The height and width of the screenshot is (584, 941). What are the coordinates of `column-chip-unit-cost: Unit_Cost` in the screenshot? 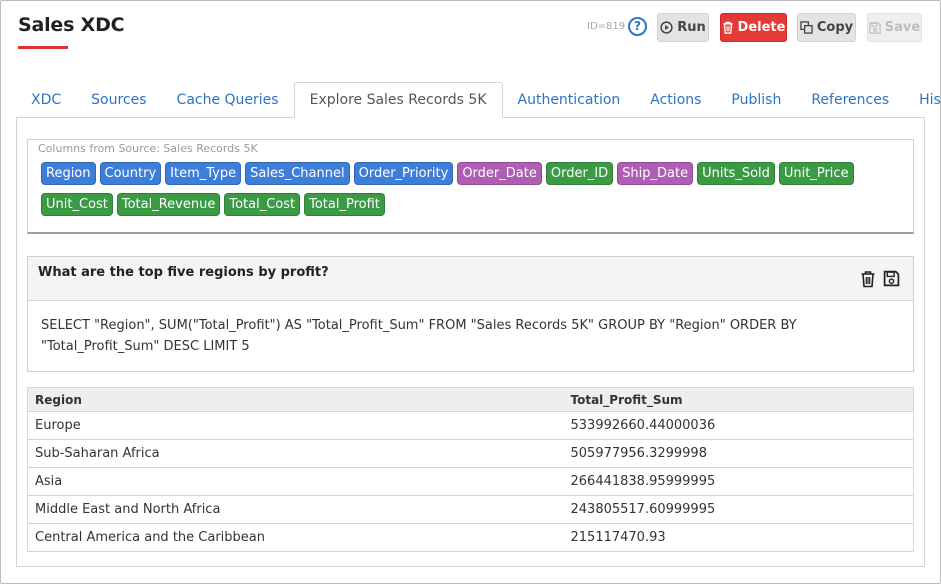 It's located at (77, 204).